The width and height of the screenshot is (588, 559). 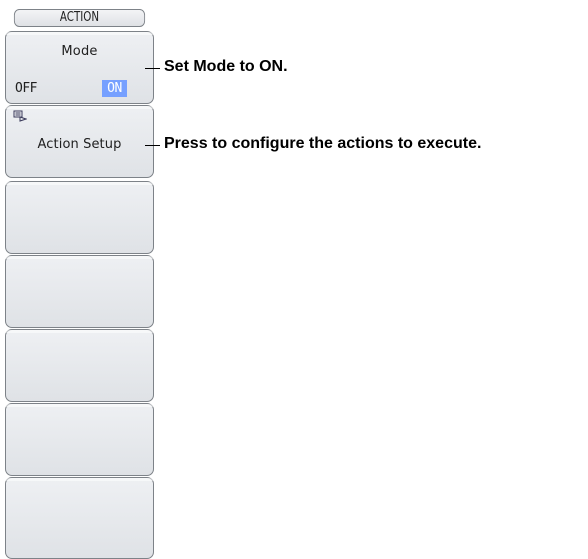 I want to click on menu-title: ACTION, so click(x=79, y=18).